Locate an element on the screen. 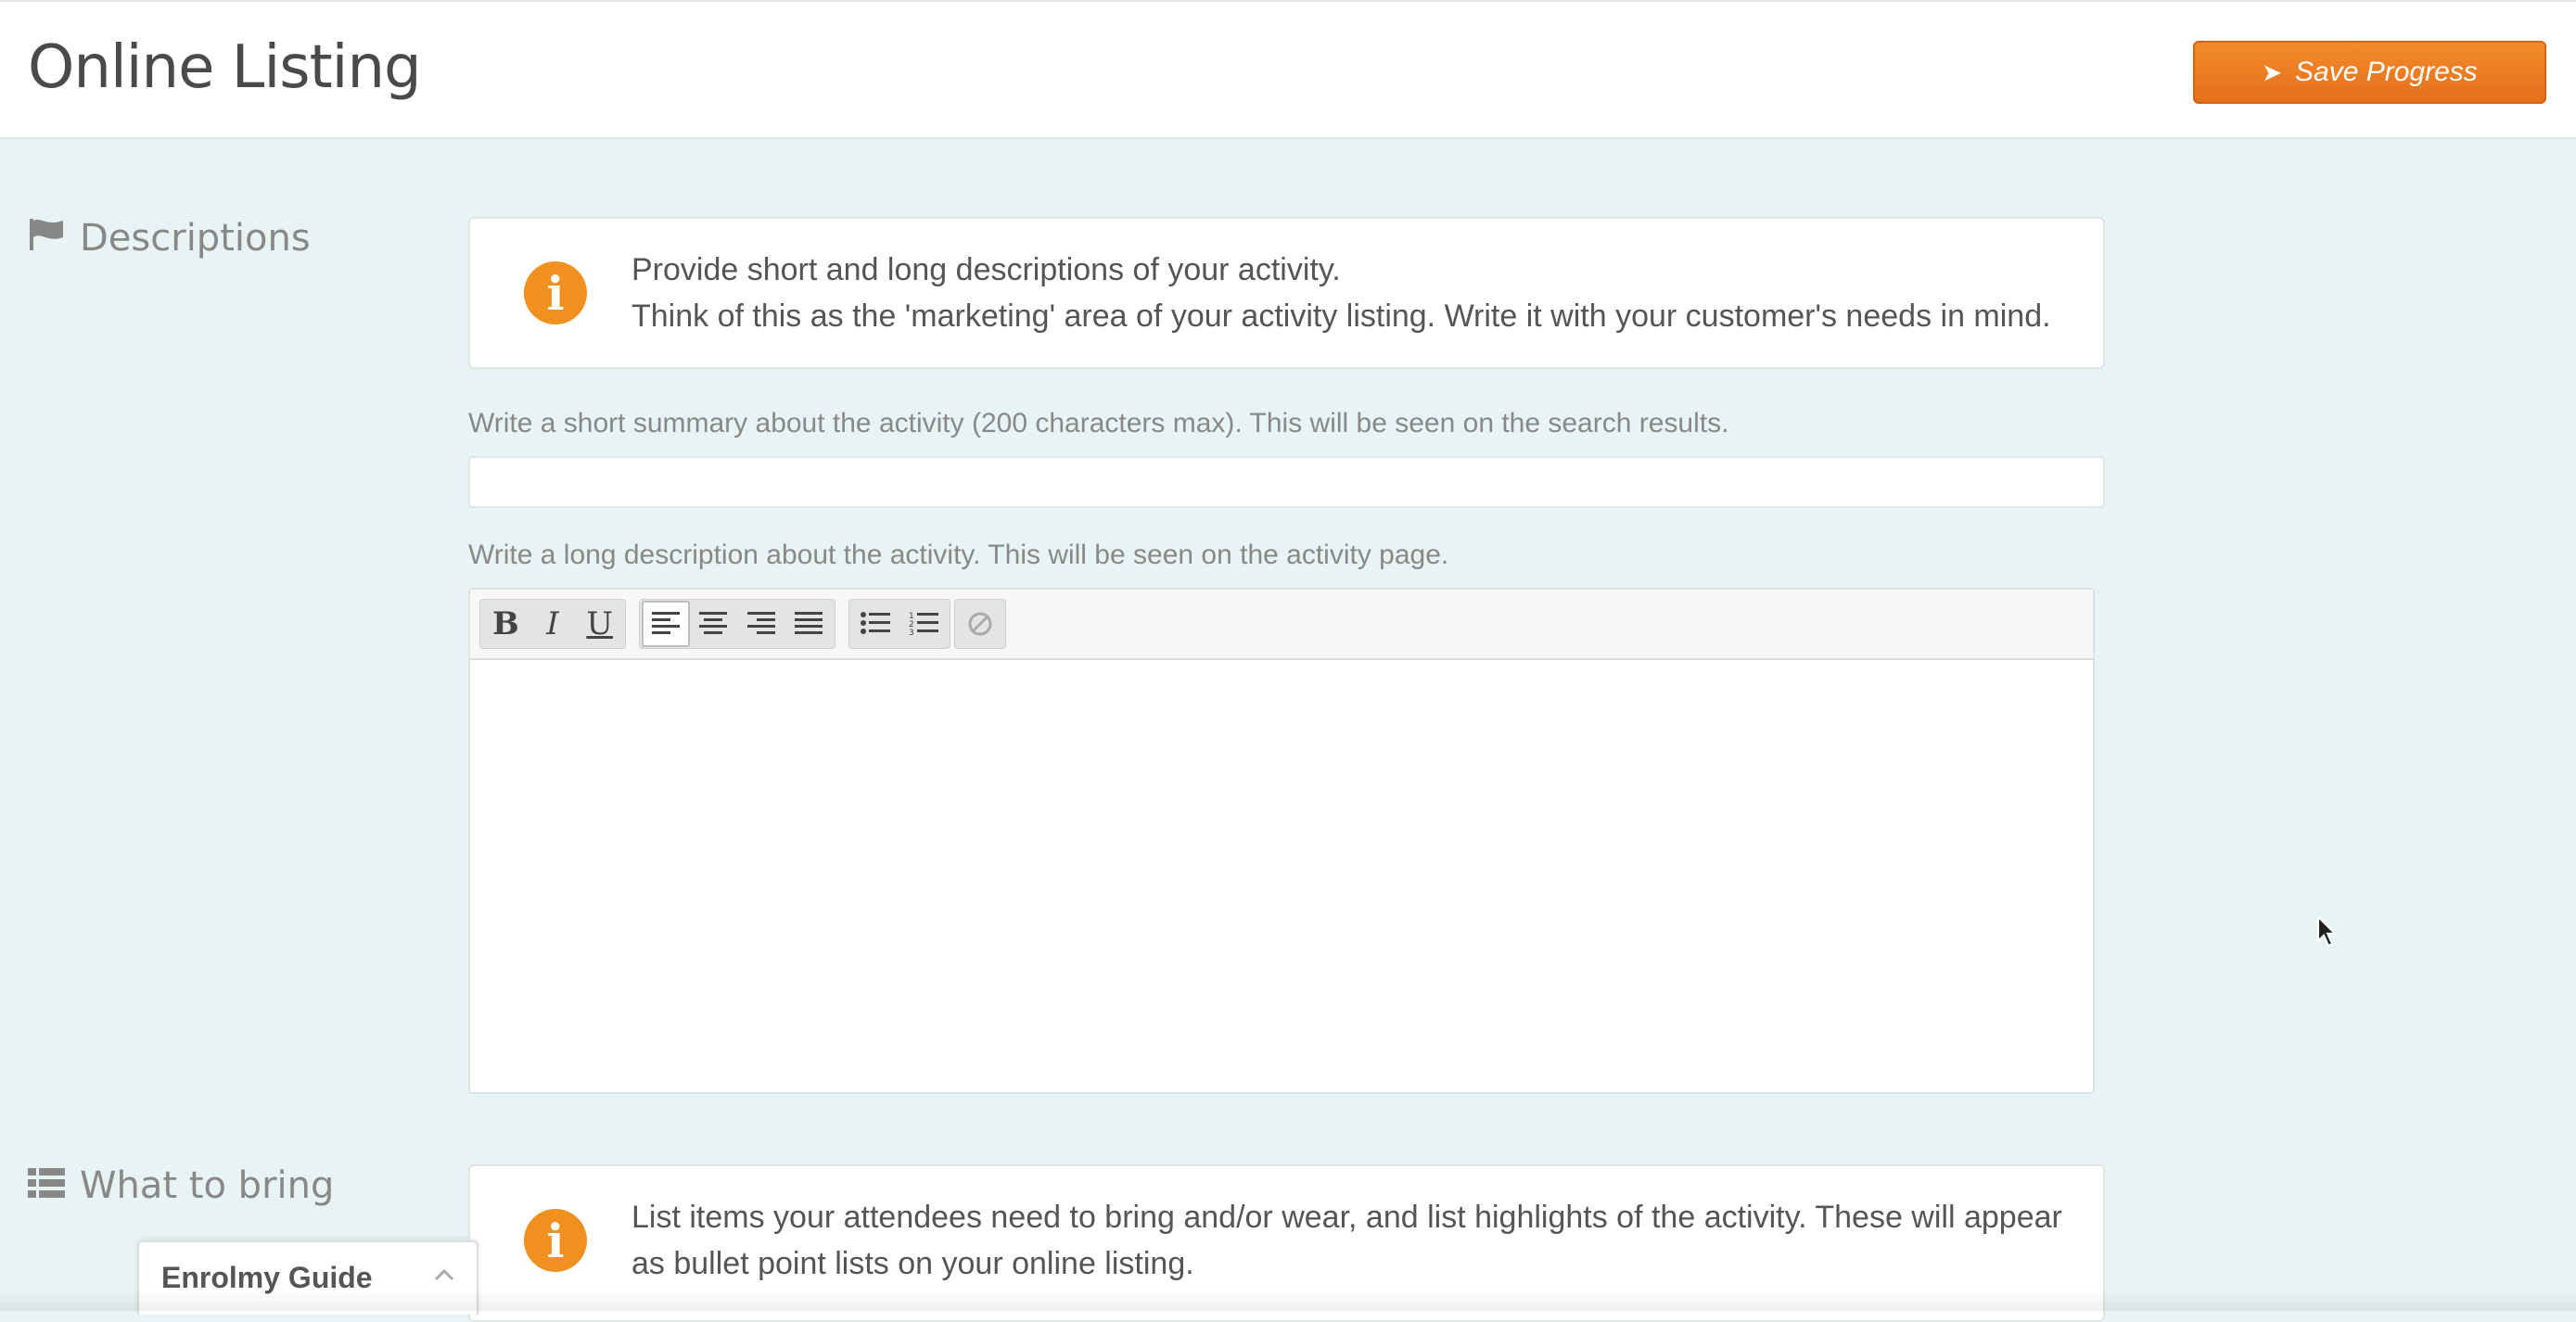 This screenshot has width=2576, height=1322. list-group: 123 is located at coordinates (899, 624).